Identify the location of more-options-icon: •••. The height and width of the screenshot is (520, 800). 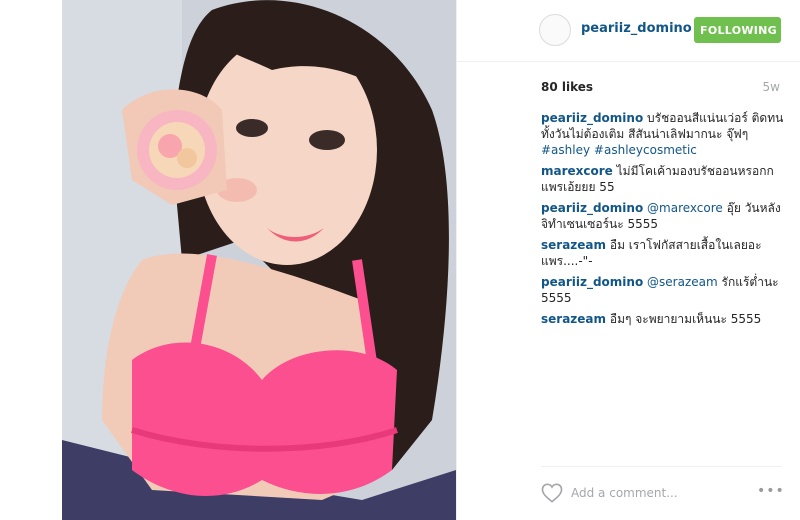
(770, 492).